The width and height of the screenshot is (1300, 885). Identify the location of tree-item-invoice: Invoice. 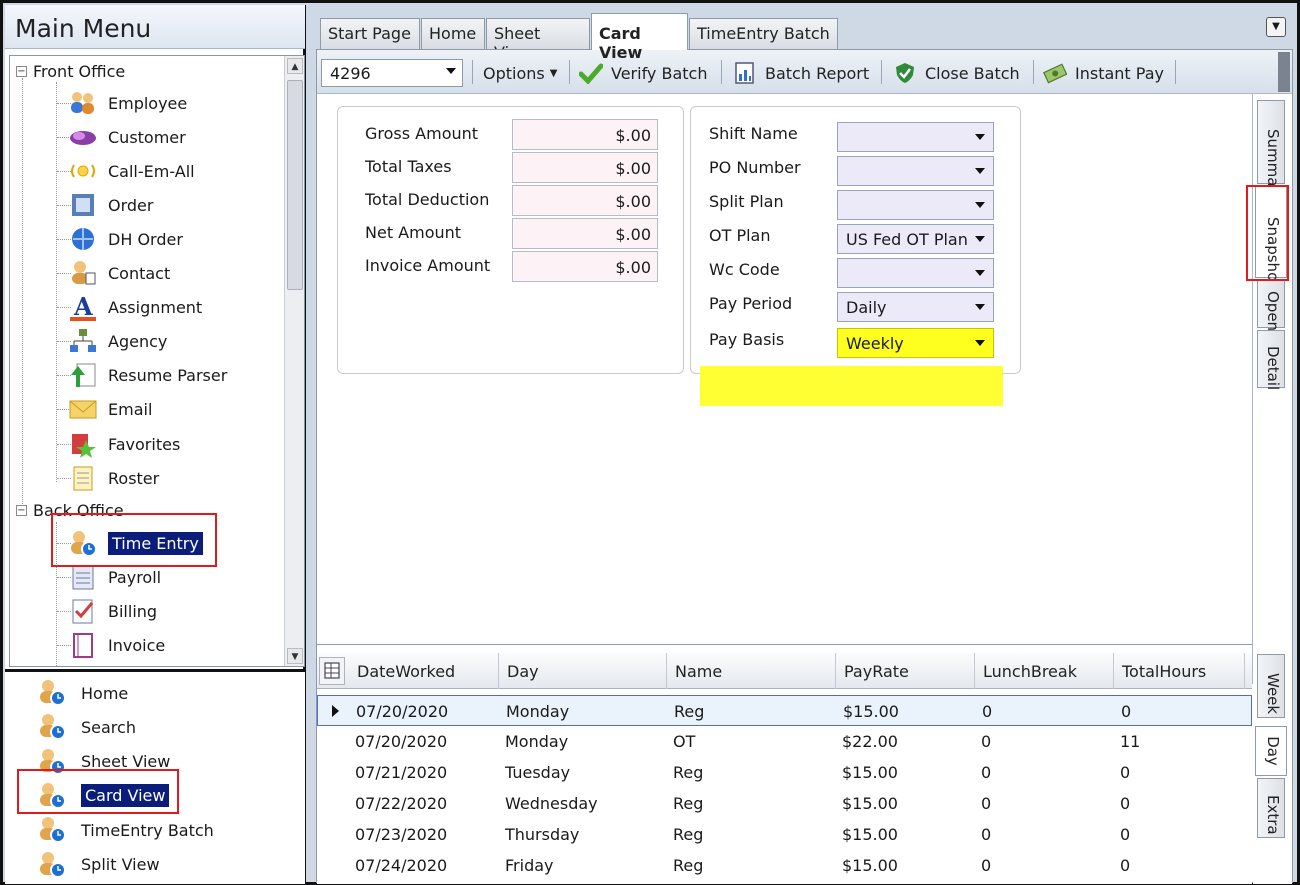
(111, 645).